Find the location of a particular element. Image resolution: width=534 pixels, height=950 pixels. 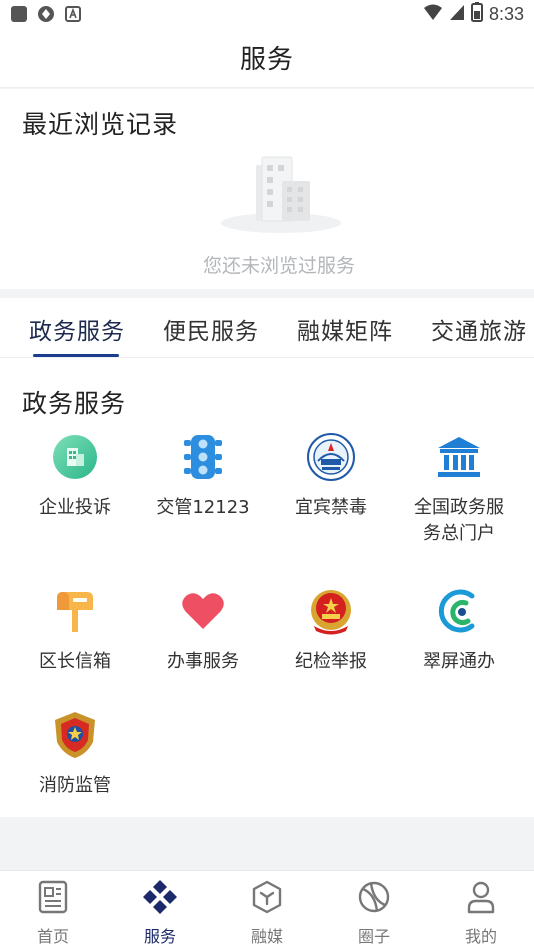

nav-services: 服务 is located at coordinates (160, 913).